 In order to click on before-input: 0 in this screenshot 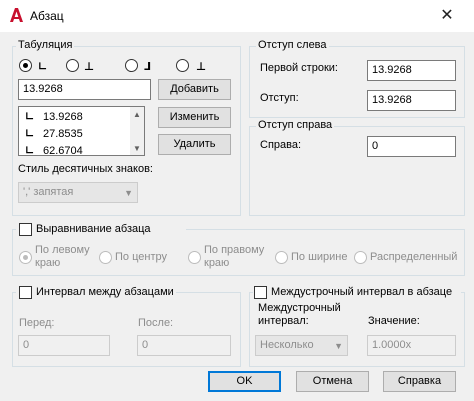, I will do `click(64, 345)`.